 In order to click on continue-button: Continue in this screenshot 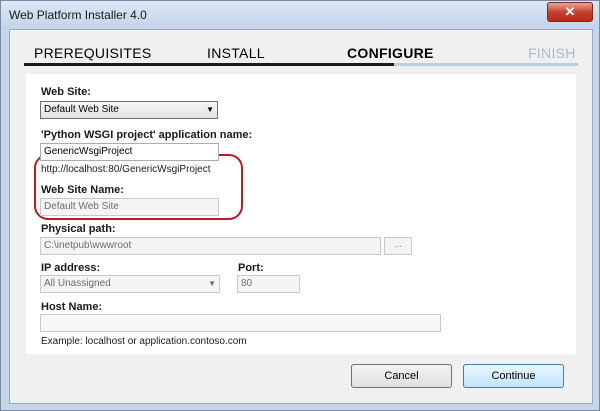, I will do `click(513, 376)`.